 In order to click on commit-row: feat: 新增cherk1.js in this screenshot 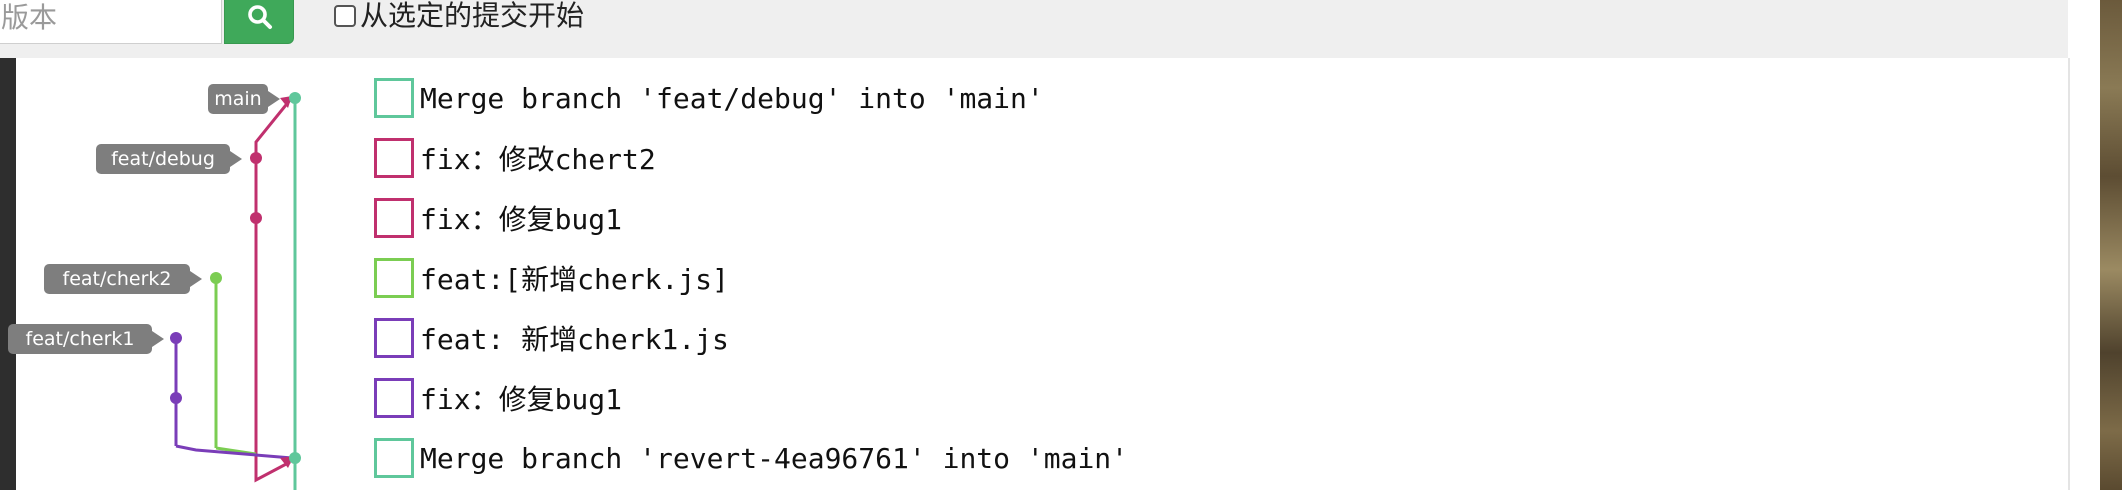, I will do `click(551, 338)`.